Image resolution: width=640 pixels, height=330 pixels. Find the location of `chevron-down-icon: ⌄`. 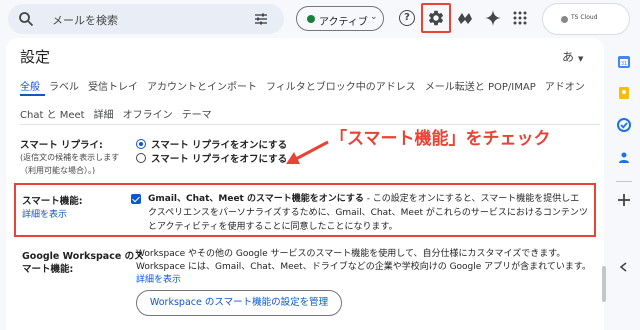

chevron-down-icon: ⌄ is located at coordinates (374, 17).